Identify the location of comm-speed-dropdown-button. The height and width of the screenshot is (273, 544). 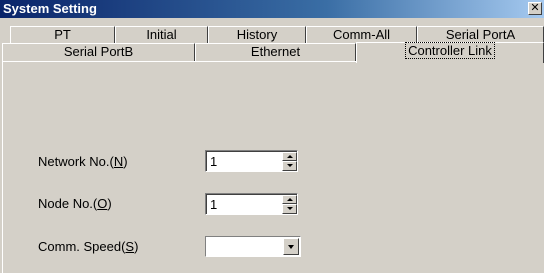
(291, 246).